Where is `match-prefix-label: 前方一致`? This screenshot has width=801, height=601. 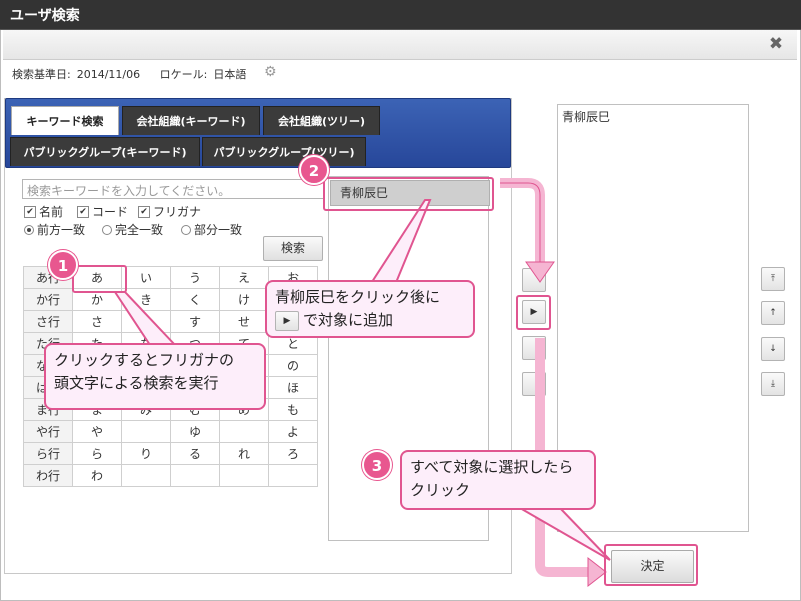 match-prefix-label: 前方一致 is located at coordinates (61, 230).